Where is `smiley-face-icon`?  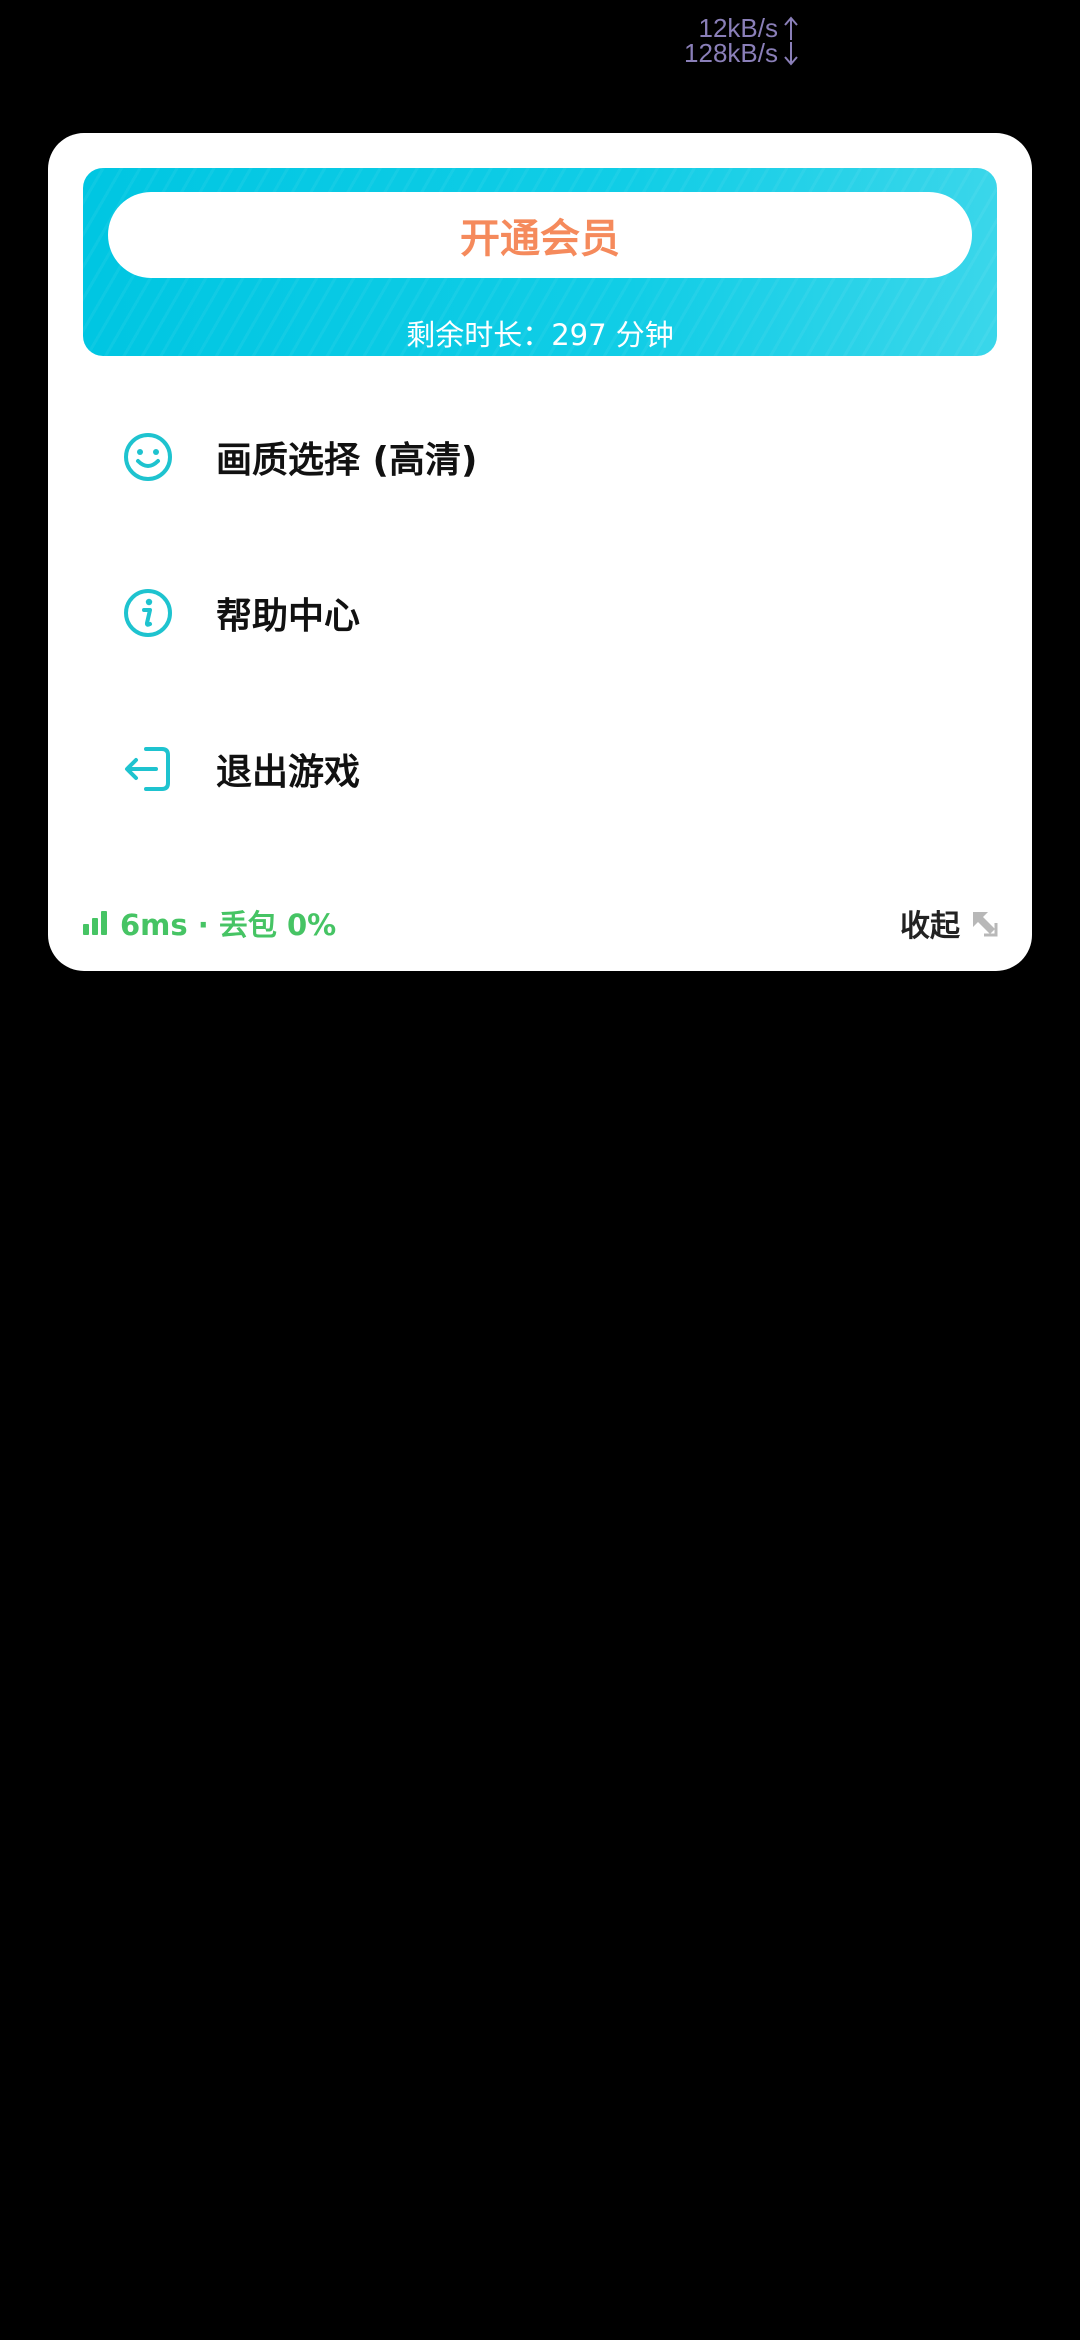 smiley-face-icon is located at coordinates (148, 457).